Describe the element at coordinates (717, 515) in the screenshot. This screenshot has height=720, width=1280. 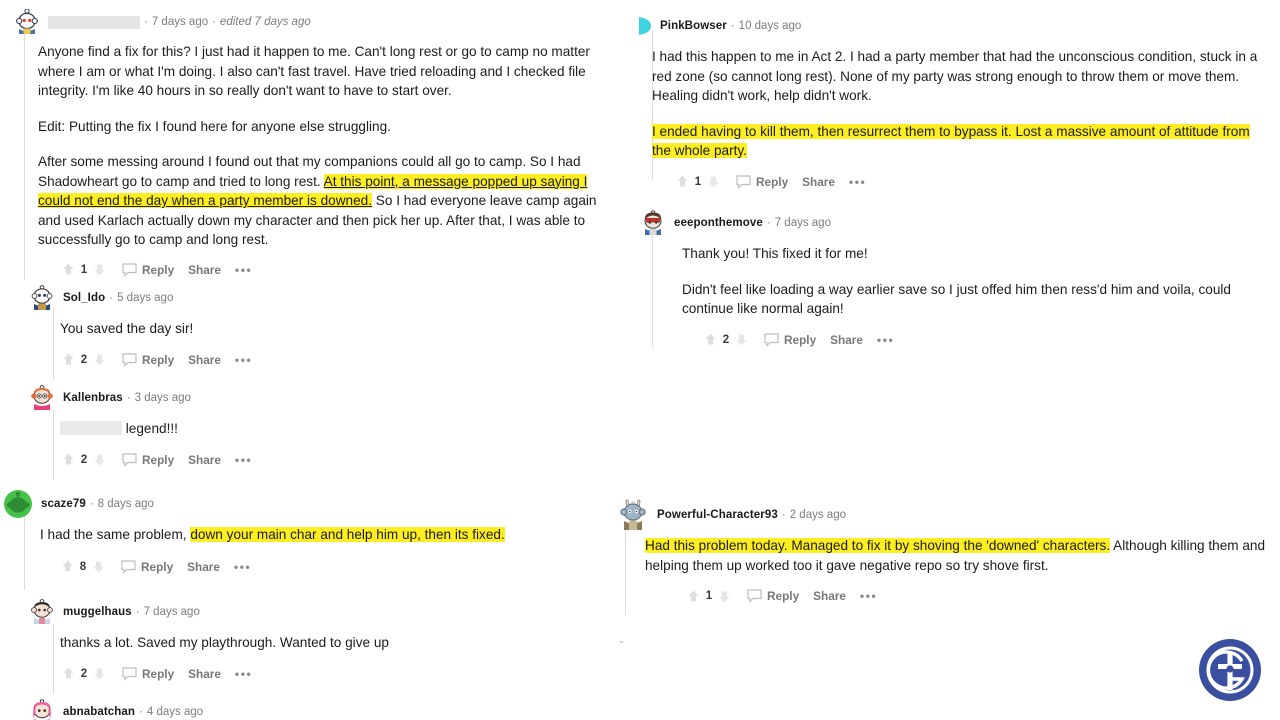
I see `username: Powerful-Character93` at that location.